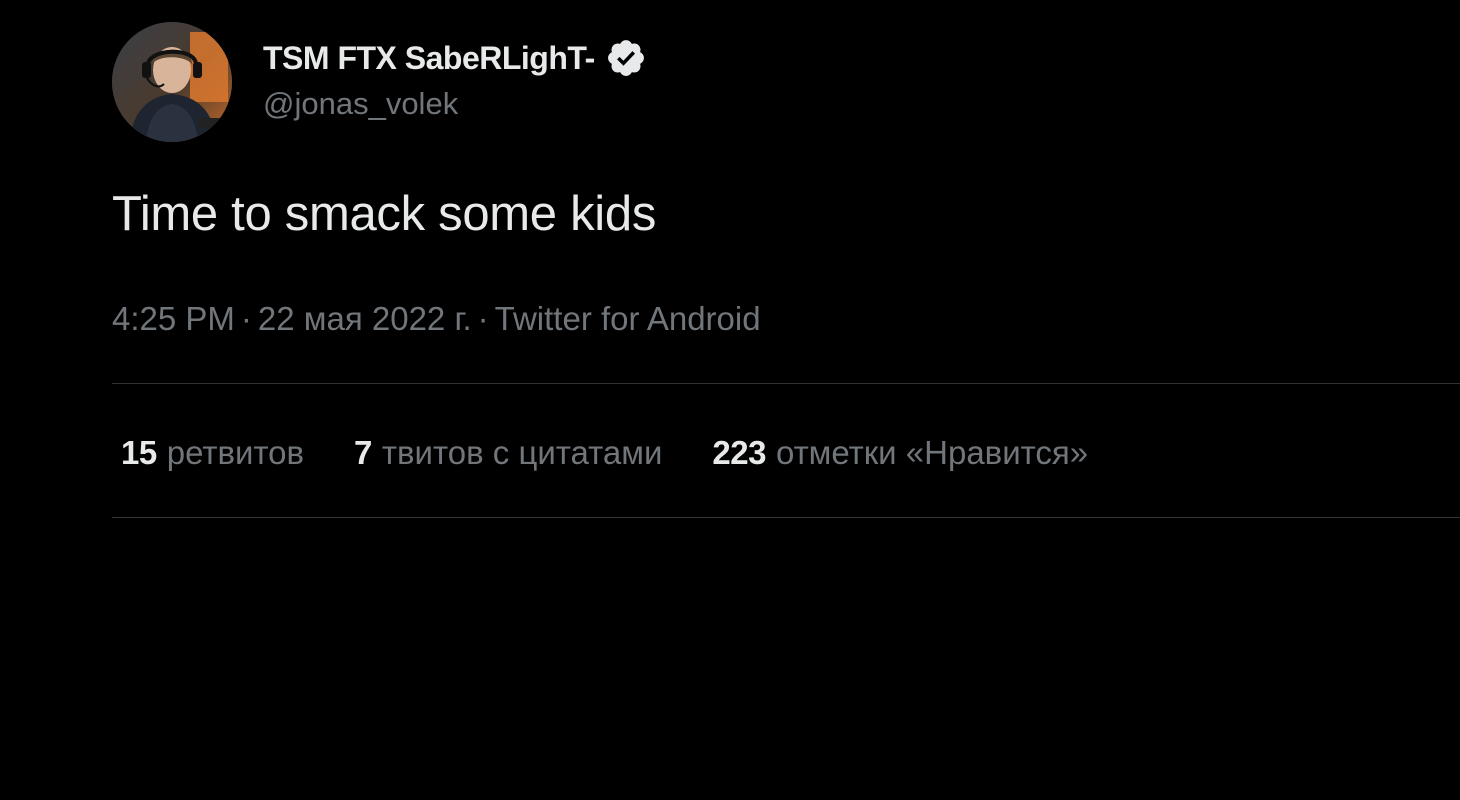  What do you see at coordinates (932, 452) in the screenshot?
I see `likes-label: отметки «Нравится»` at bounding box center [932, 452].